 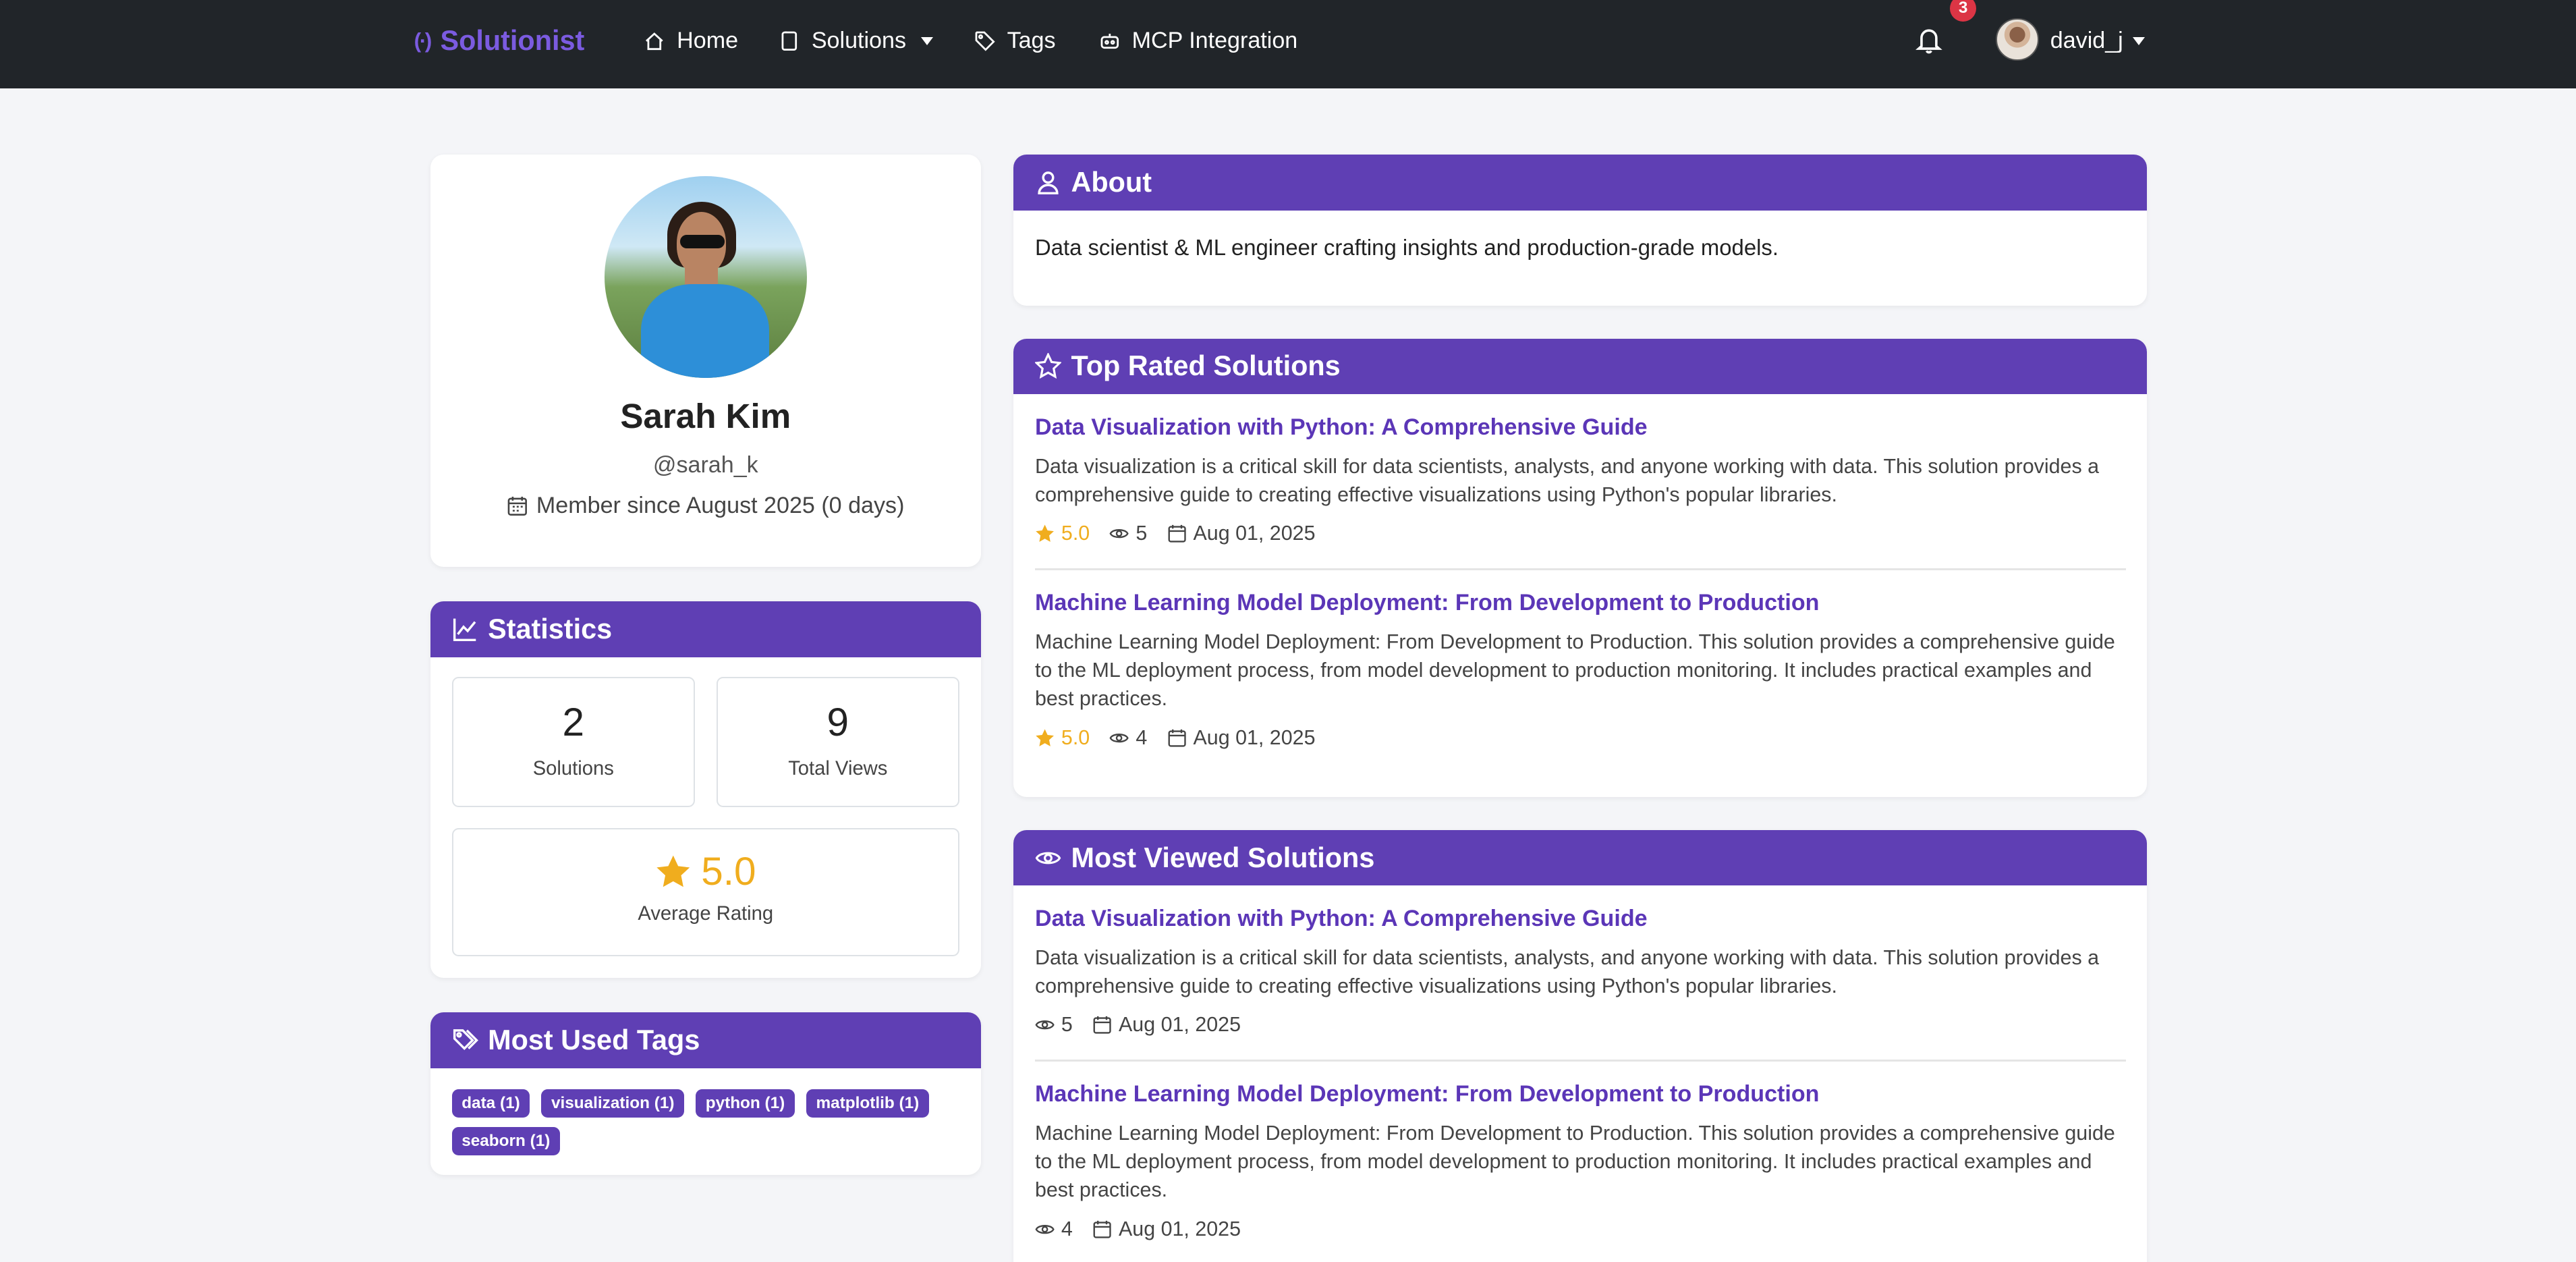 What do you see at coordinates (1111, 182) in the screenshot?
I see `about-title: About` at bounding box center [1111, 182].